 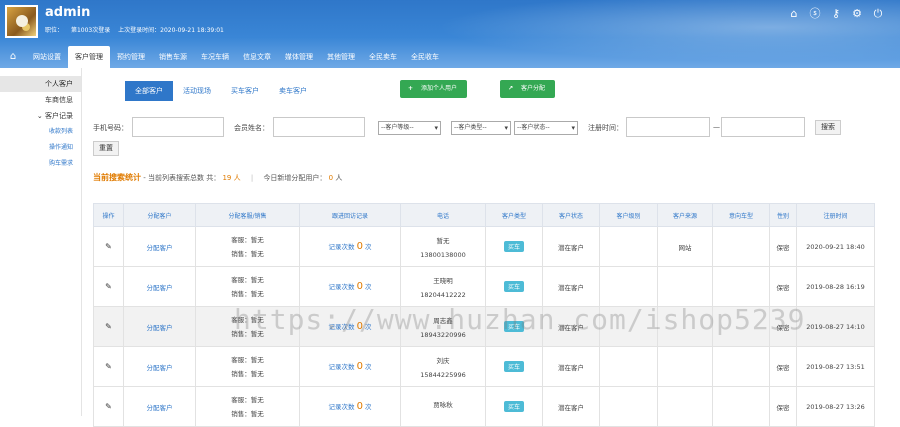 I want to click on assign-customer-button: ↗ 客户分配, so click(x=528, y=89).